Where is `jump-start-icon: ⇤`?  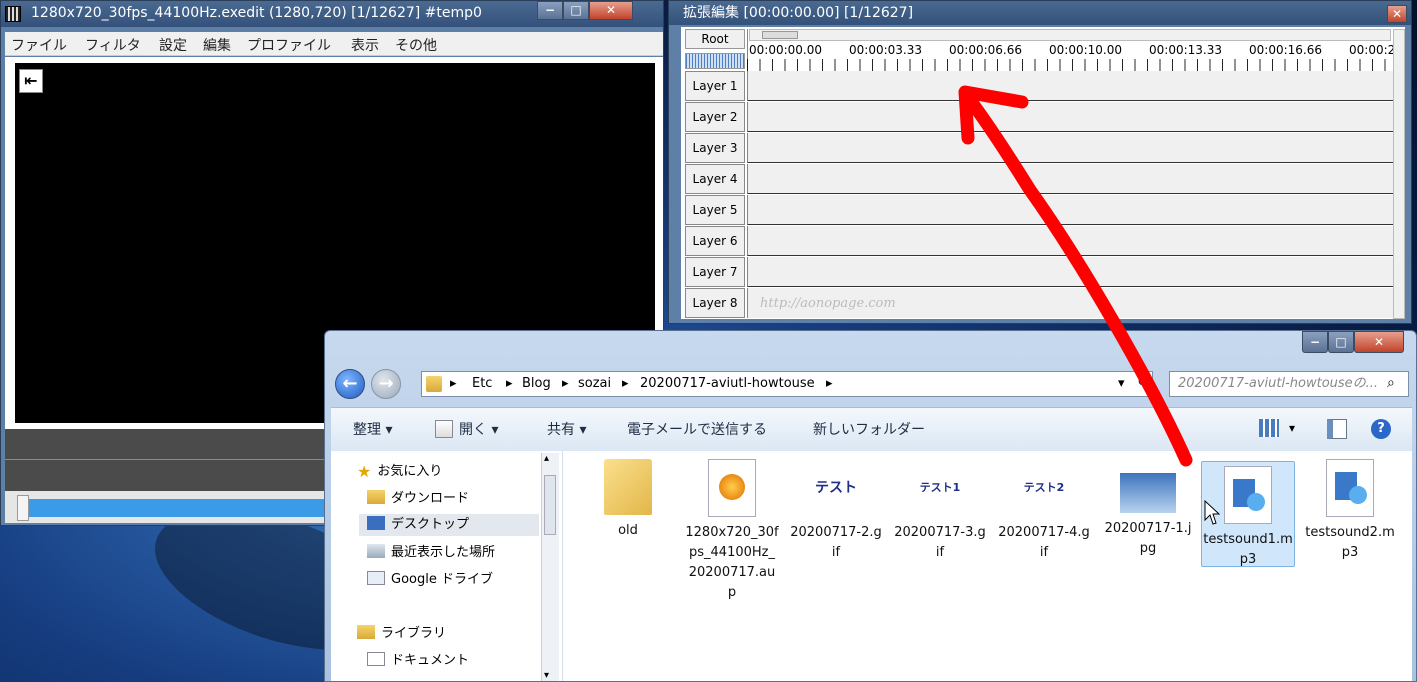
jump-start-icon: ⇤ is located at coordinates (31, 81).